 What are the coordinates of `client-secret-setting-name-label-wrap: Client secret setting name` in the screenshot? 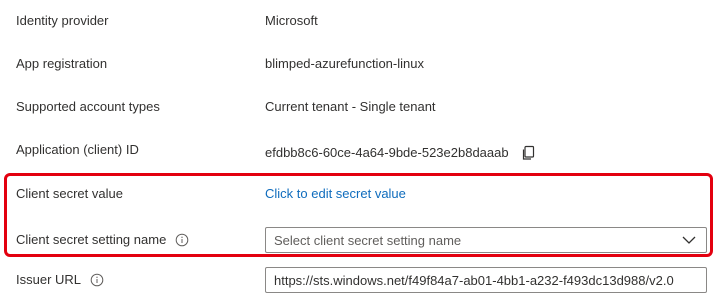 It's located at (102, 240).